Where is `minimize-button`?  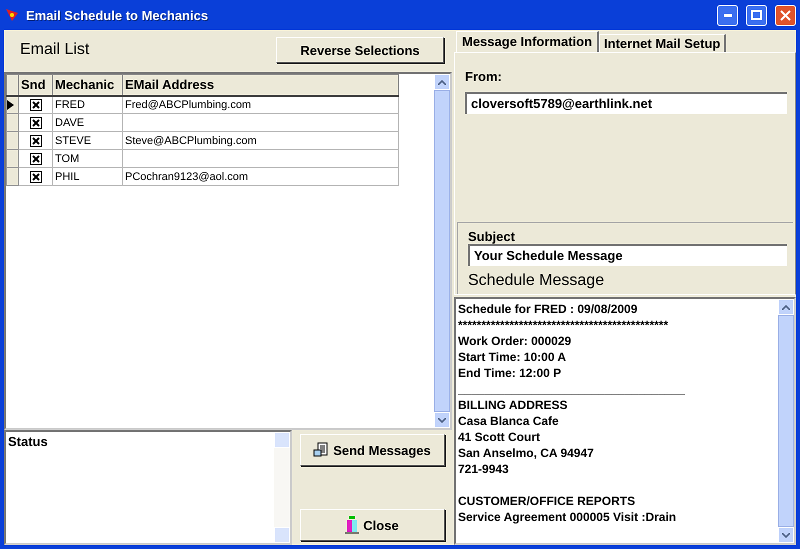
minimize-button is located at coordinates (727, 15).